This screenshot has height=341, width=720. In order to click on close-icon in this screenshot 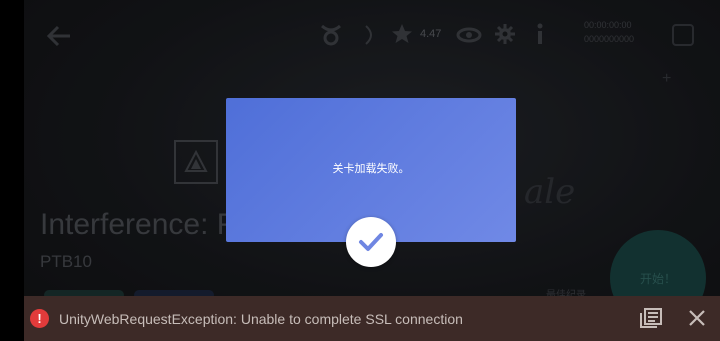, I will do `click(697, 318)`.